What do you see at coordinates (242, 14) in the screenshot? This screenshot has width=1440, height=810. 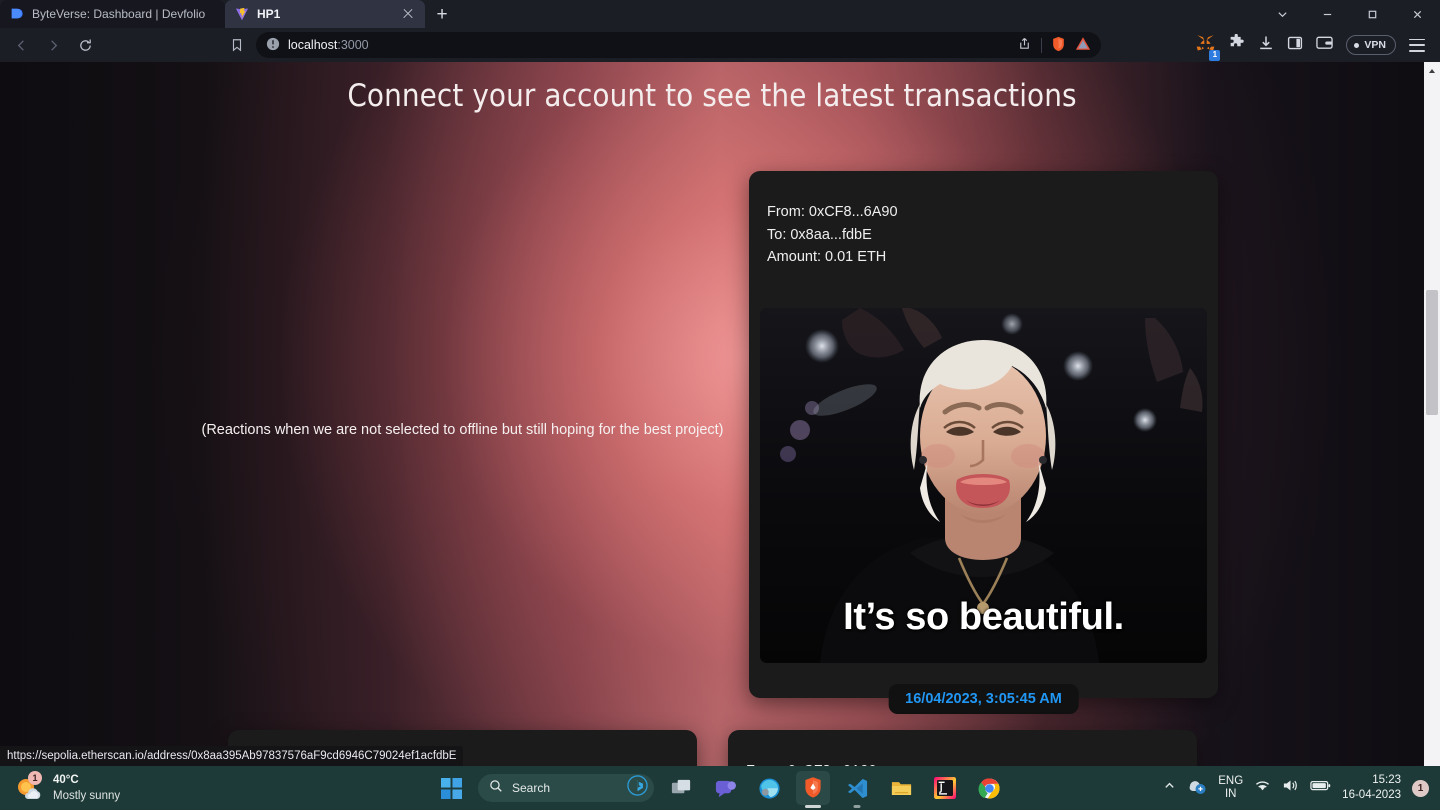 I see `vite-icon` at bounding box center [242, 14].